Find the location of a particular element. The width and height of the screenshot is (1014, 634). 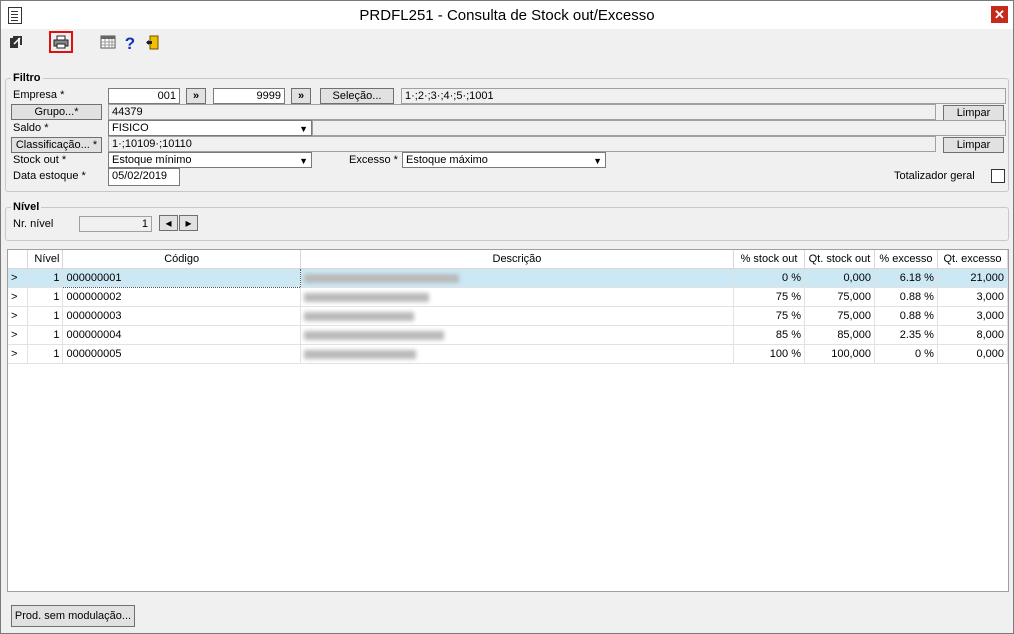

toolbar: ? is located at coordinates (507, 44).